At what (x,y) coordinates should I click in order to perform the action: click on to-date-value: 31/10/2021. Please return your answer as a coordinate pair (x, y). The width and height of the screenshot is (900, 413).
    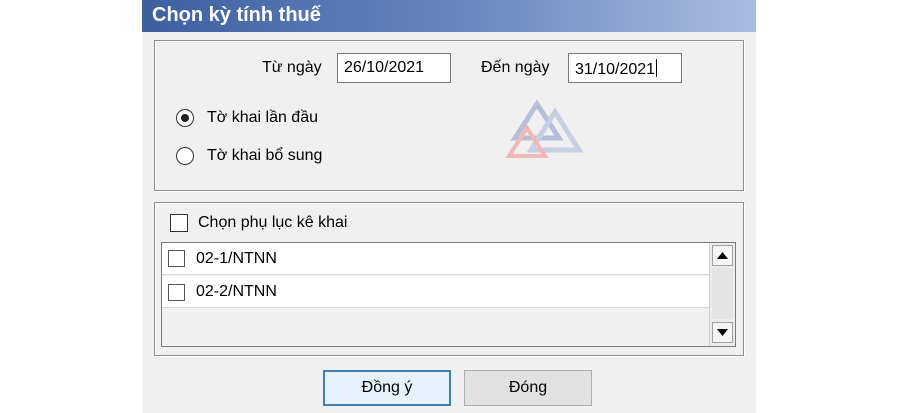
    Looking at the image, I should click on (615, 69).